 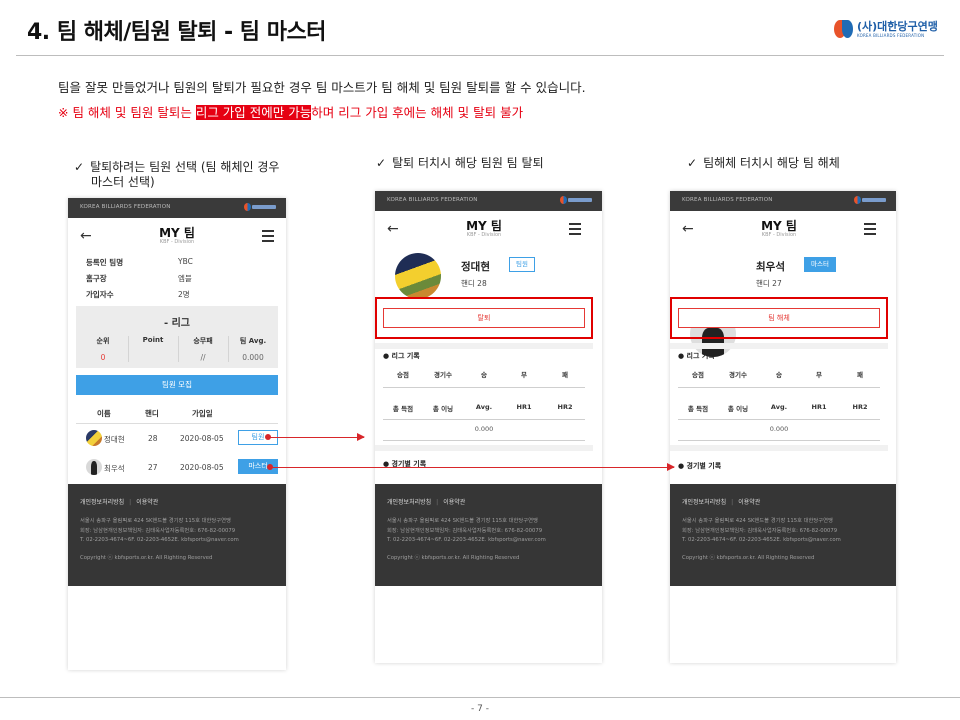 What do you see at coordinates (763, 163) in the screenshot?
I see `caption-right: ✓ 팀해체 터치시 해당 팀 해체` at bounding box center [763, 163].